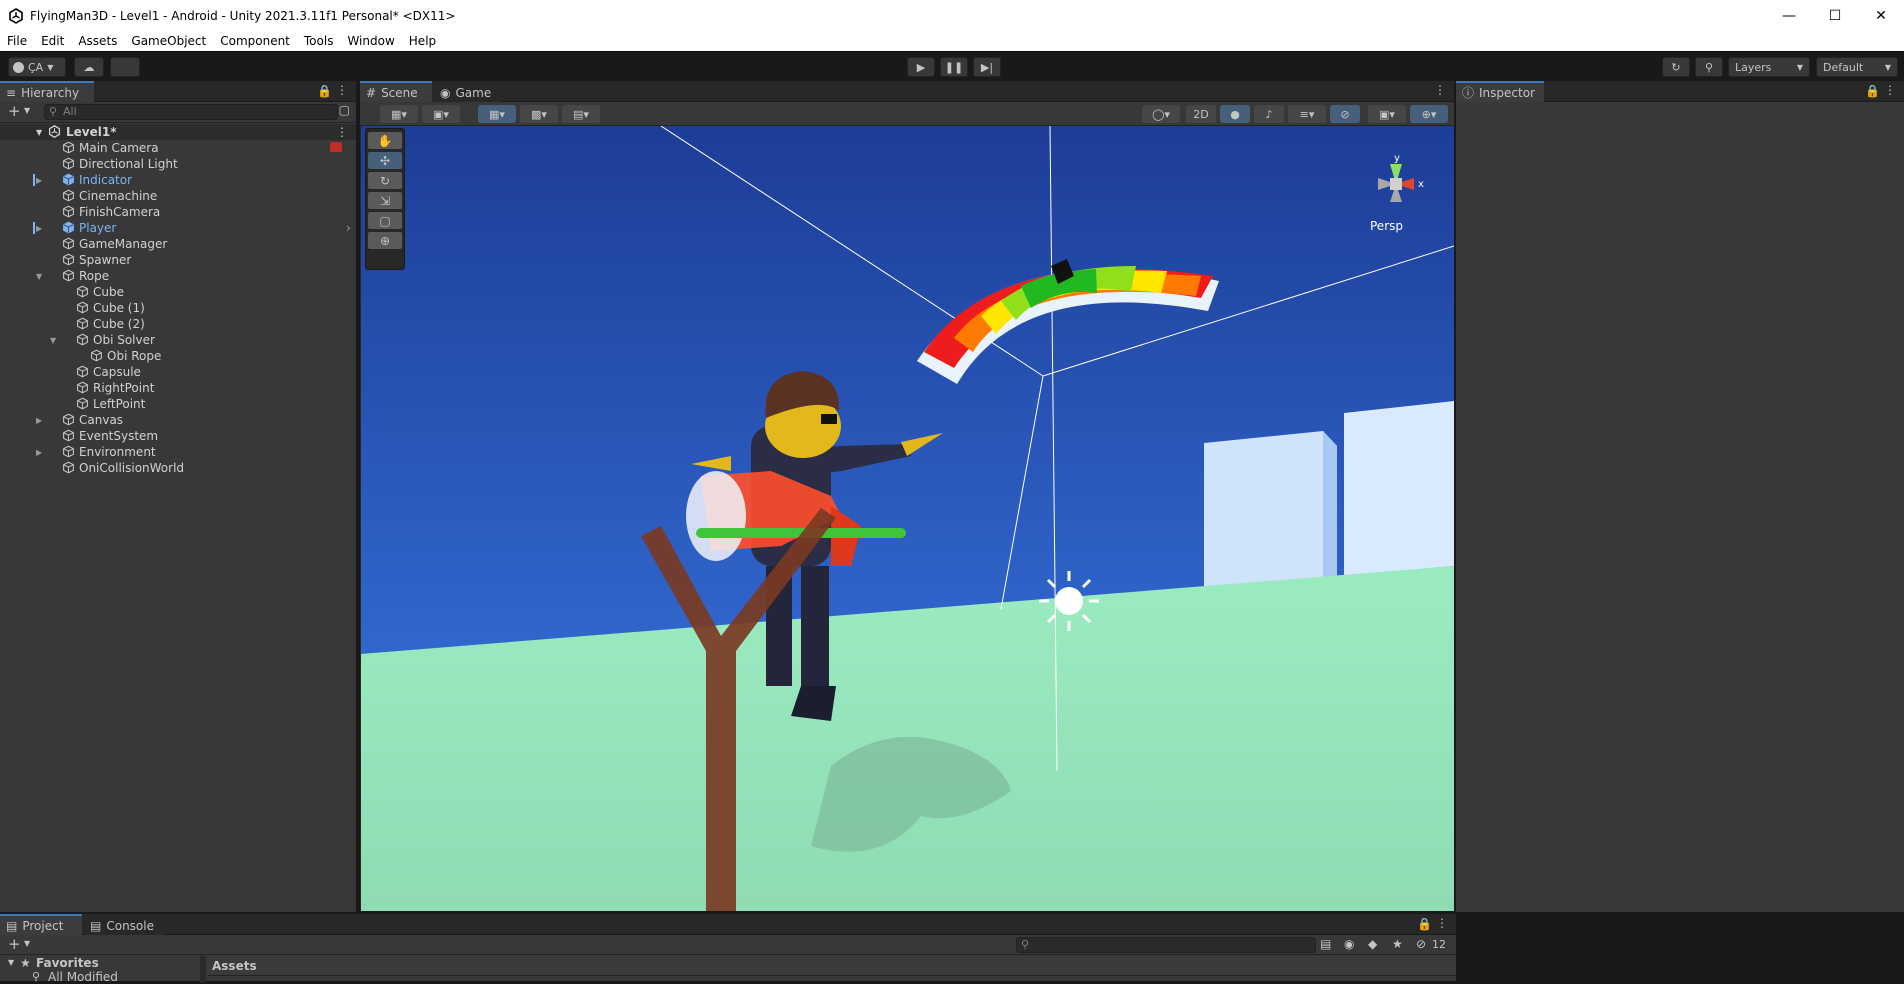  What do you see at coordinates (178, 292) in the screenshot?
I see `hierarchy-item: Cube` at bounding box center [178, 292].